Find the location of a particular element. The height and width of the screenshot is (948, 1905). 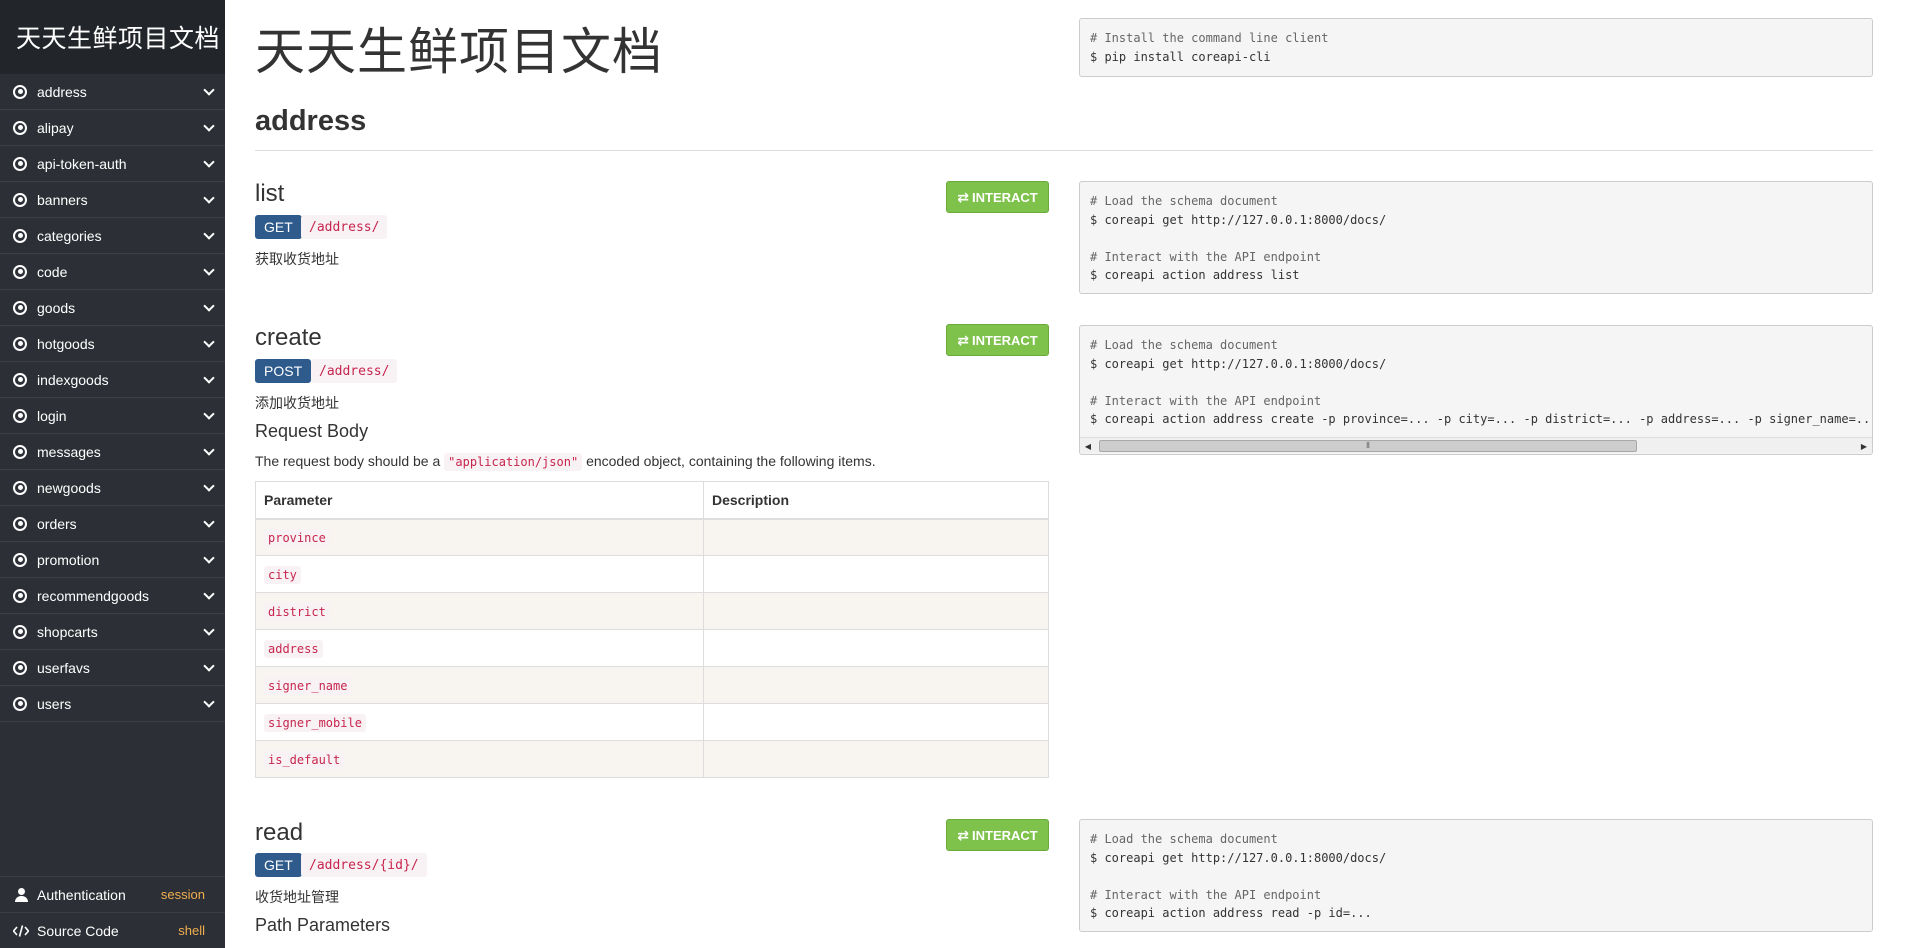

table-row: is_default is located at coordinates (652, 759).